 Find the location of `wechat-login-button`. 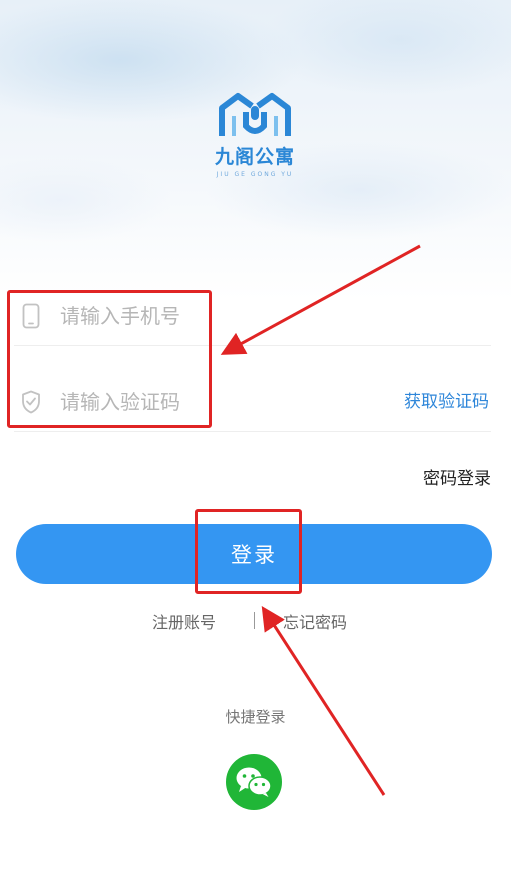

wechat-login-button is located at coordinates (254, 782).